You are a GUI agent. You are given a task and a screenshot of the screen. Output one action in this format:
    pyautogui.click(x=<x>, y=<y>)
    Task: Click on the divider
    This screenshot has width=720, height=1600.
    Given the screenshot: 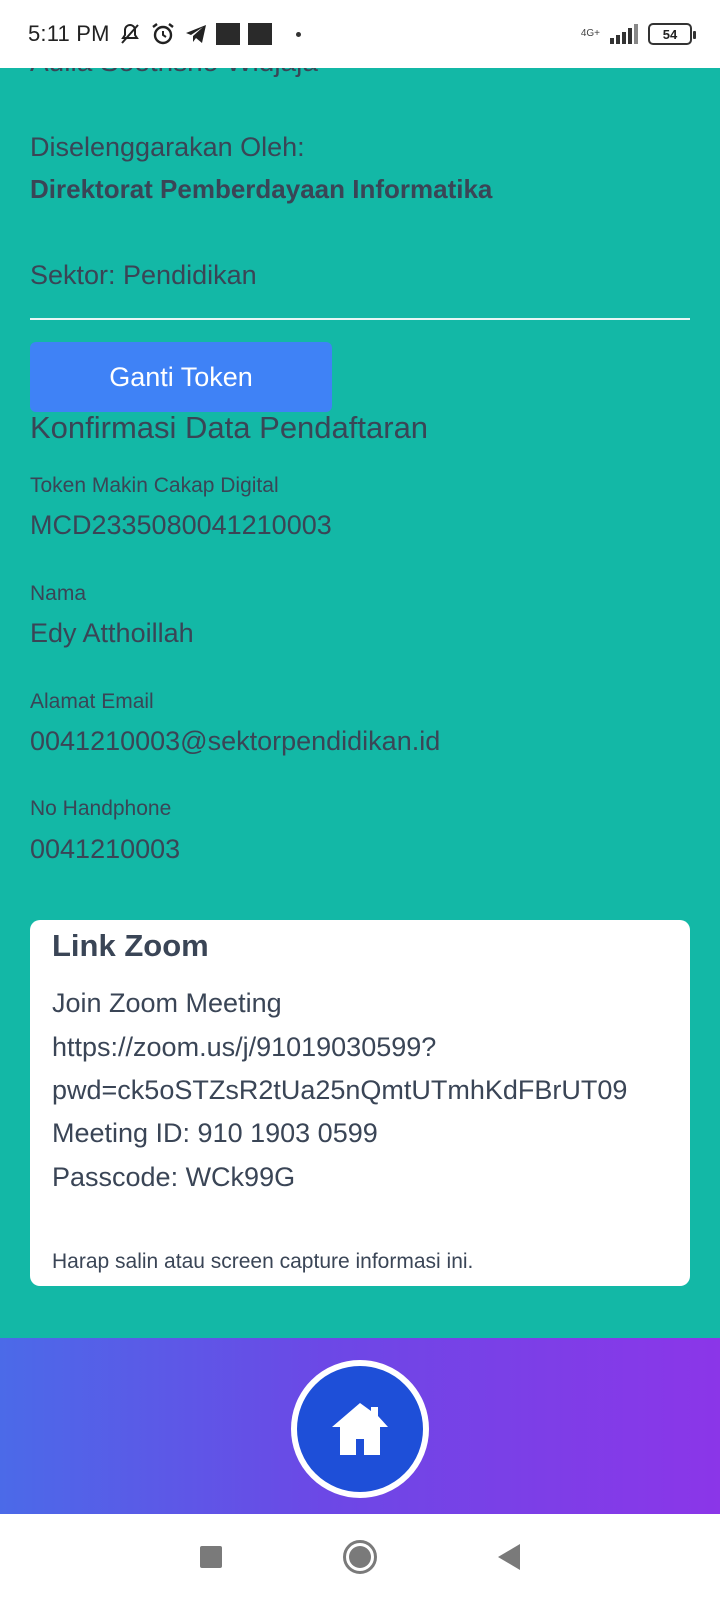 What is the action you would take?
    pyautogui.click(x=360, y=319)
    